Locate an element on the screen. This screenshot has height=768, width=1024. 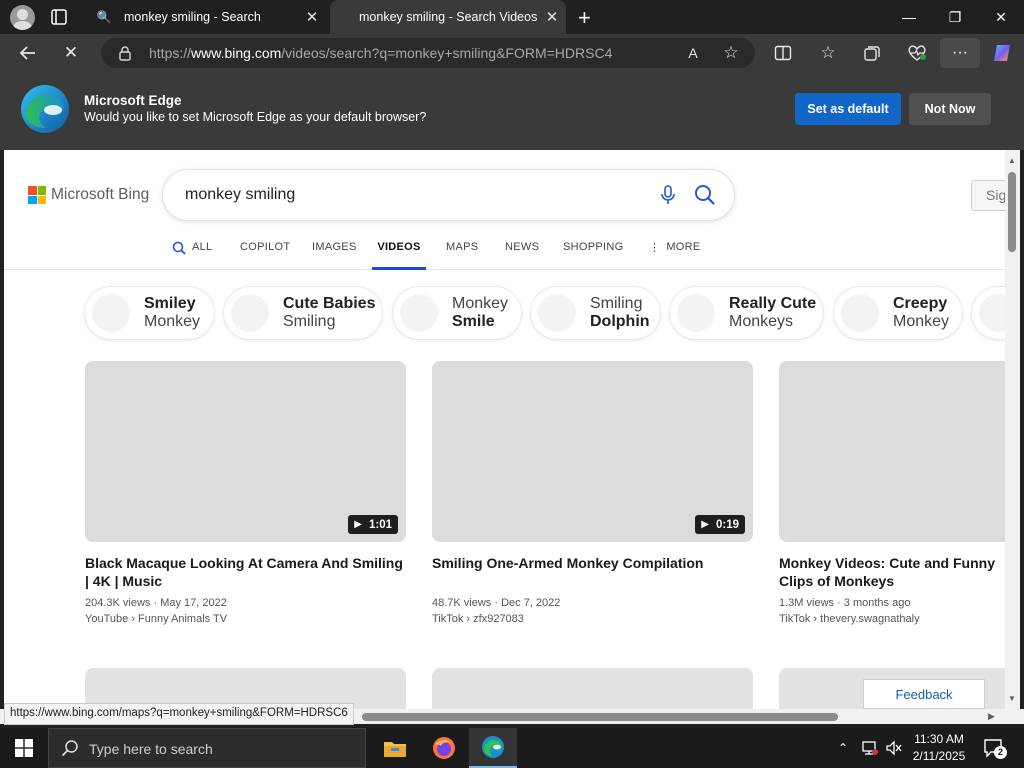
search-box: monkey smiling is located at coordinates (448, 195).